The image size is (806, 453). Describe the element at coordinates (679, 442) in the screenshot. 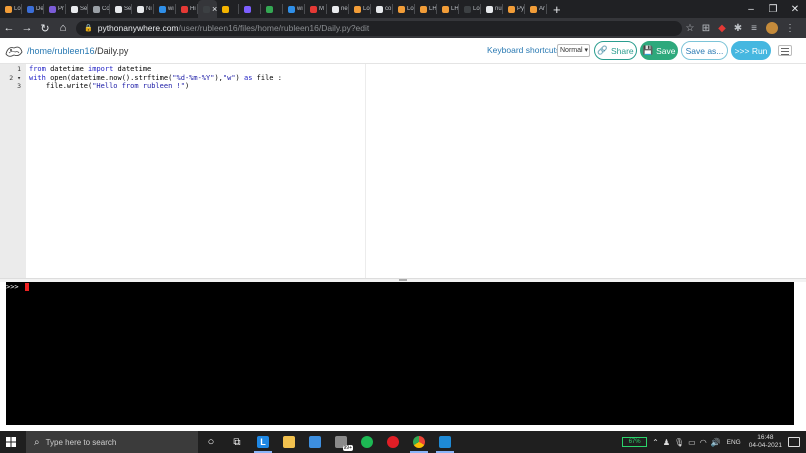

I see `microphone-icon: 🎙` at that location.